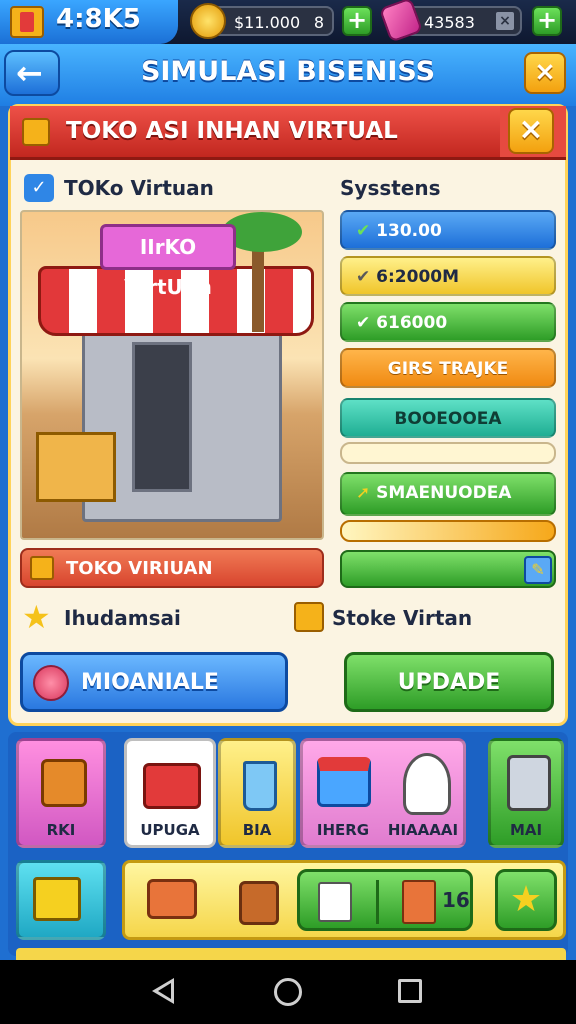 The width and height of the screenshot is (576, 1024). I want to click on star-icon: ★, so click(36, 617).